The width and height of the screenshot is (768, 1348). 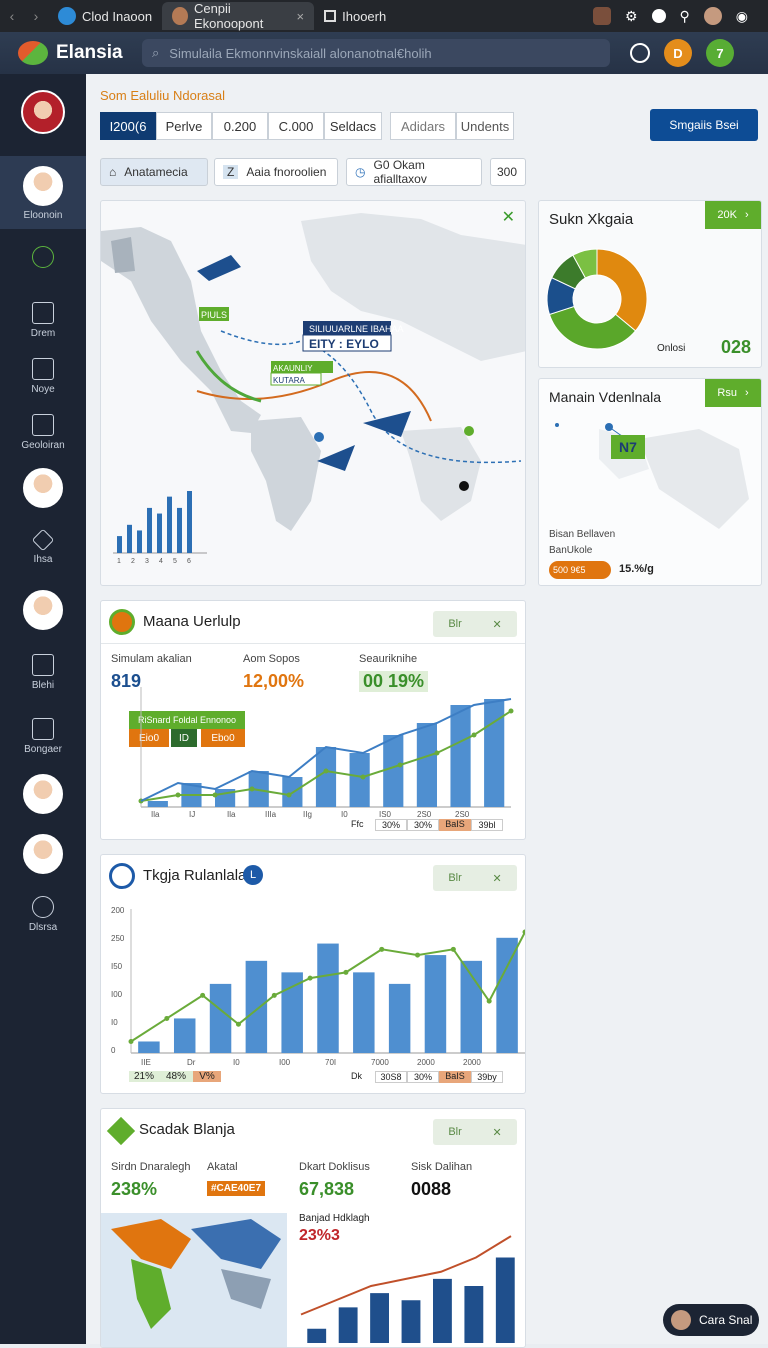 What do you see at coordinates (364, 16) in the screenshot?
I see `tab-label: Ihooerh` at bounding box center [364, 16].